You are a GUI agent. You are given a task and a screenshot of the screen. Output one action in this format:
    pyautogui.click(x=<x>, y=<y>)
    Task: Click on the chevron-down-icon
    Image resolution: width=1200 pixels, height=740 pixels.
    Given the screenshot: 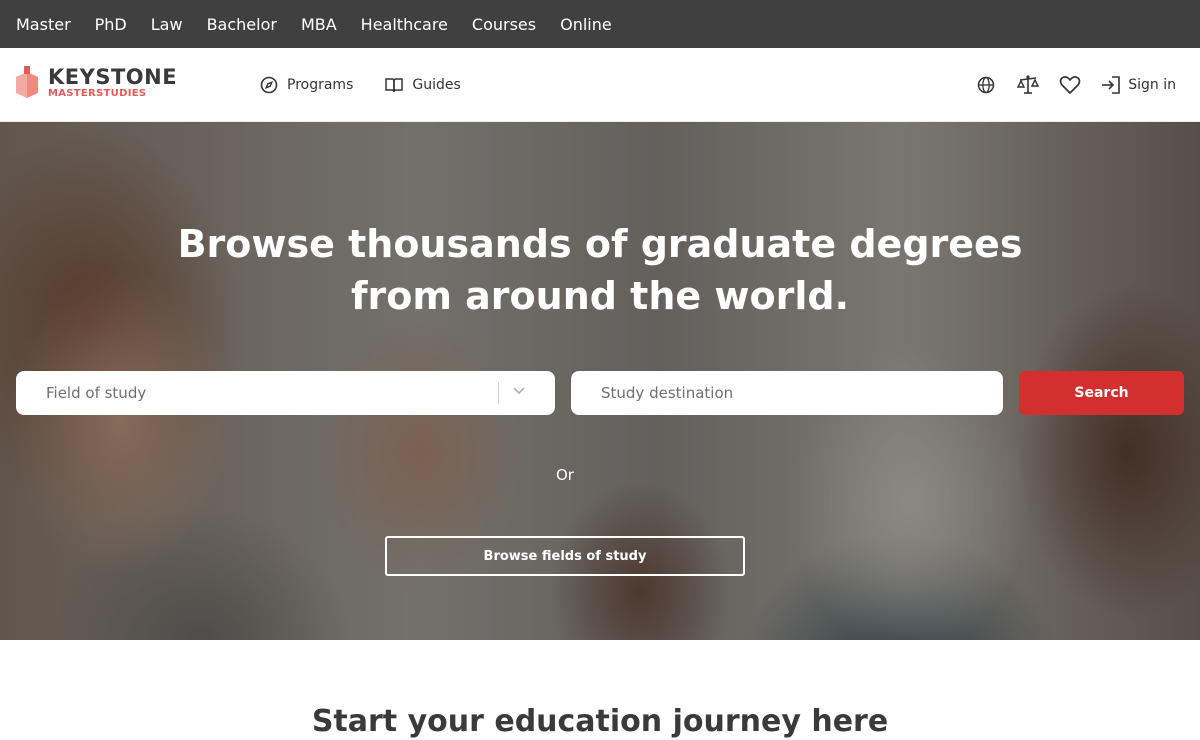 What is the action you would take?
    pyautogui.click(x=519, y=391)
    